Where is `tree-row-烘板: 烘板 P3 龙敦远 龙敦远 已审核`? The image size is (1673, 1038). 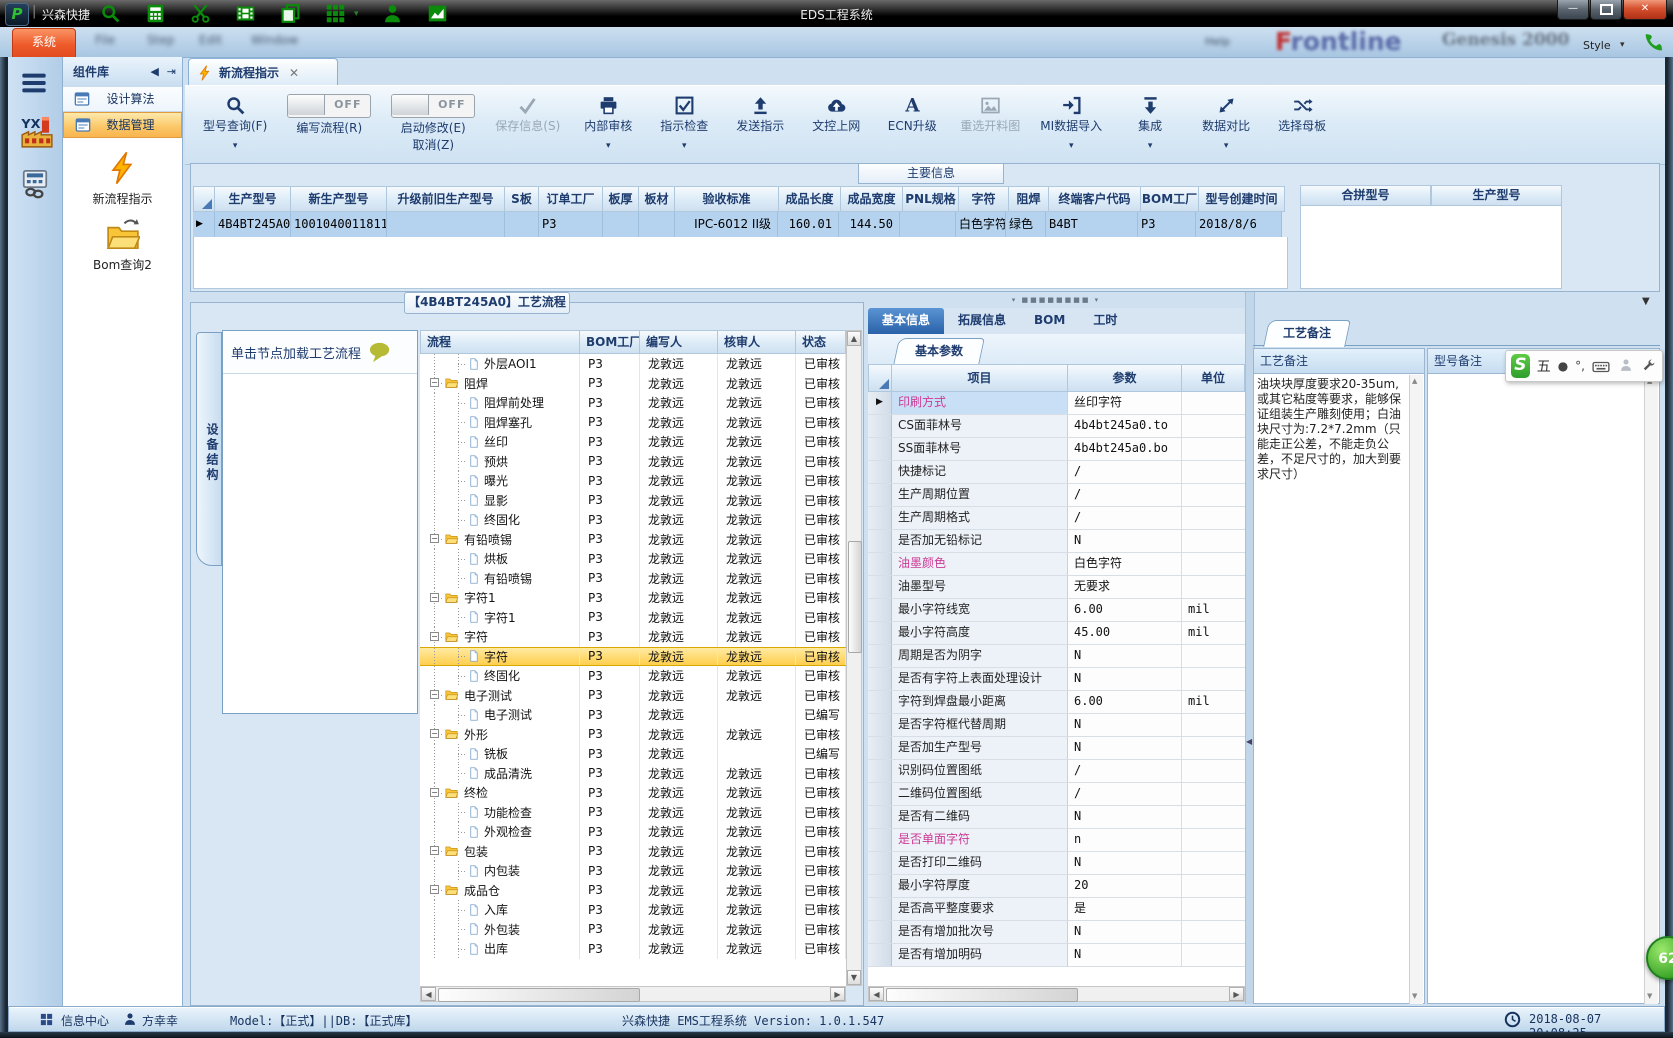
tree-row-烘板: 烘板 P3 龙敦远 龙敦远 已审核 is located at coordinates (633, 559).